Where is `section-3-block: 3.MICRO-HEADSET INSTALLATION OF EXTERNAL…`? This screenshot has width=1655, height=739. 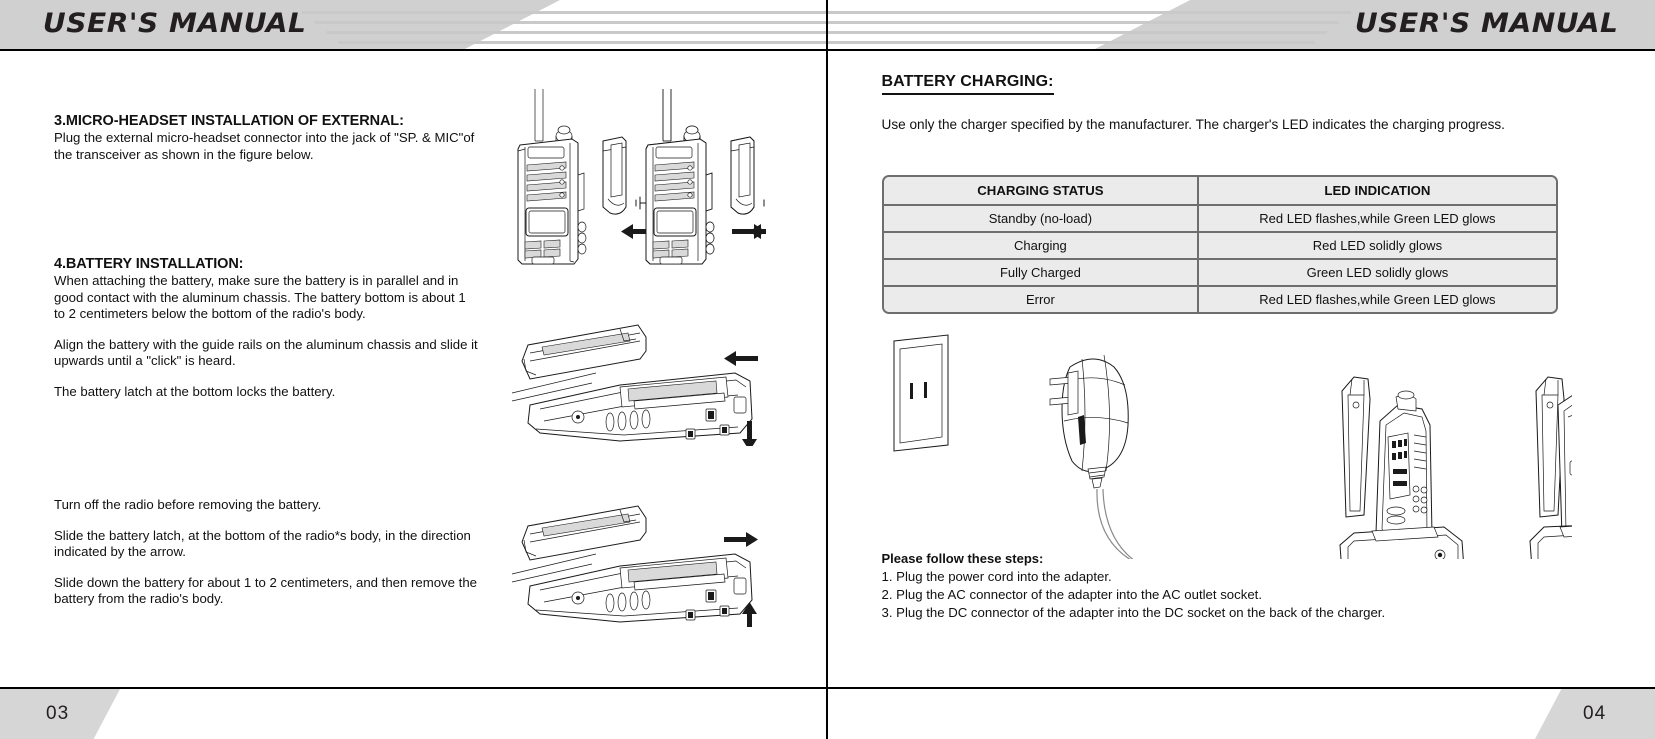 section-3-block: 3.MICRO-HEADSET INSTALLATION OF EXTERNAL… is located at coordinates (266, 145).